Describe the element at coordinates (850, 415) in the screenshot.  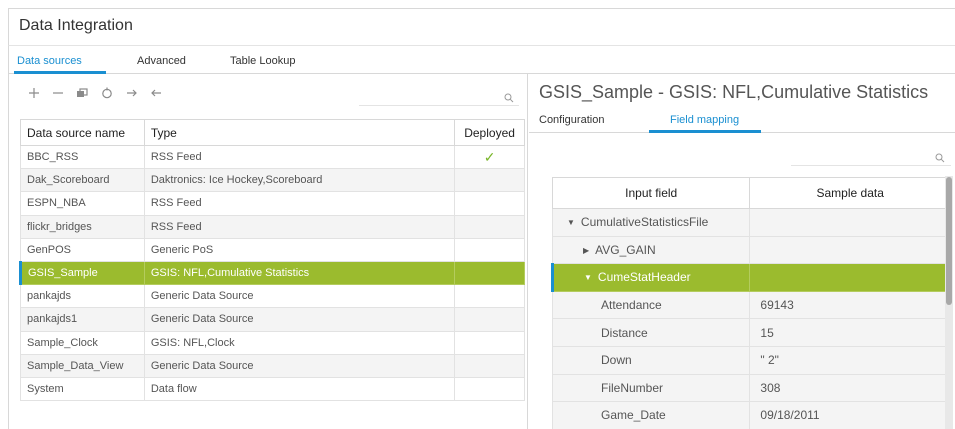
I see `cell-sample: 09/18/2011` at that location.